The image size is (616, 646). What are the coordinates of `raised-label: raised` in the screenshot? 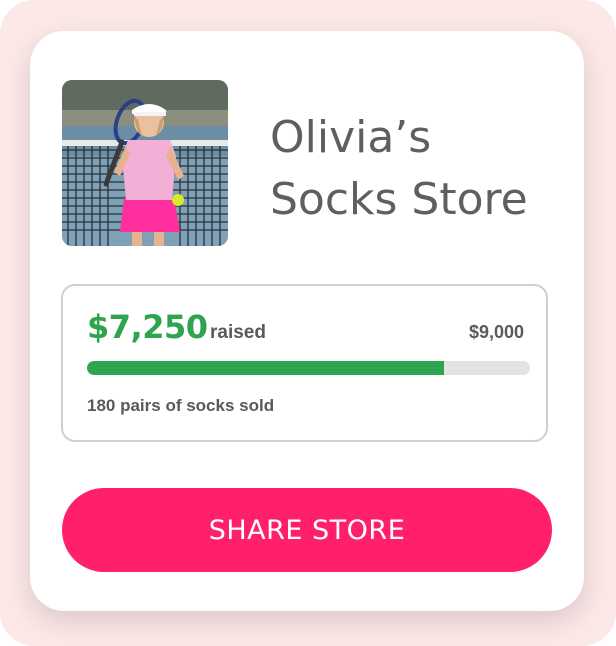 It's located at (238, 332).